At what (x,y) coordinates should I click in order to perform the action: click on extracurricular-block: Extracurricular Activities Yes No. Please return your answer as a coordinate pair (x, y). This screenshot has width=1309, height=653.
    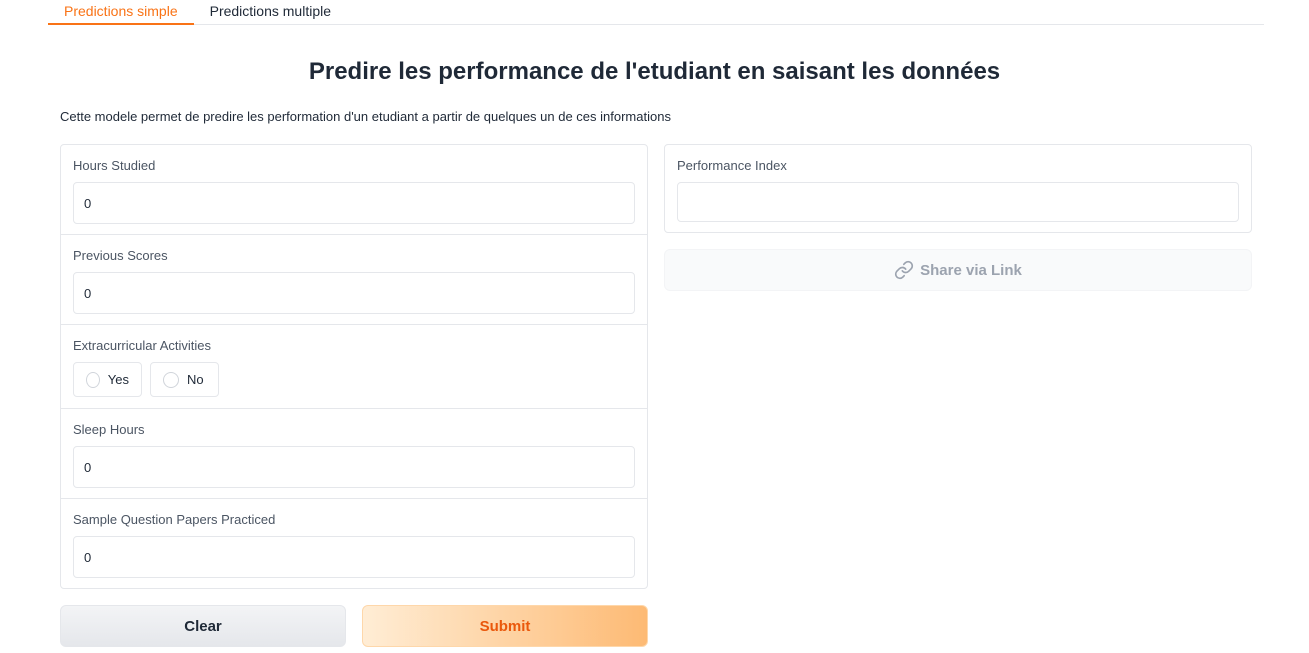
    Looking at the image, I should click on (354, 367).